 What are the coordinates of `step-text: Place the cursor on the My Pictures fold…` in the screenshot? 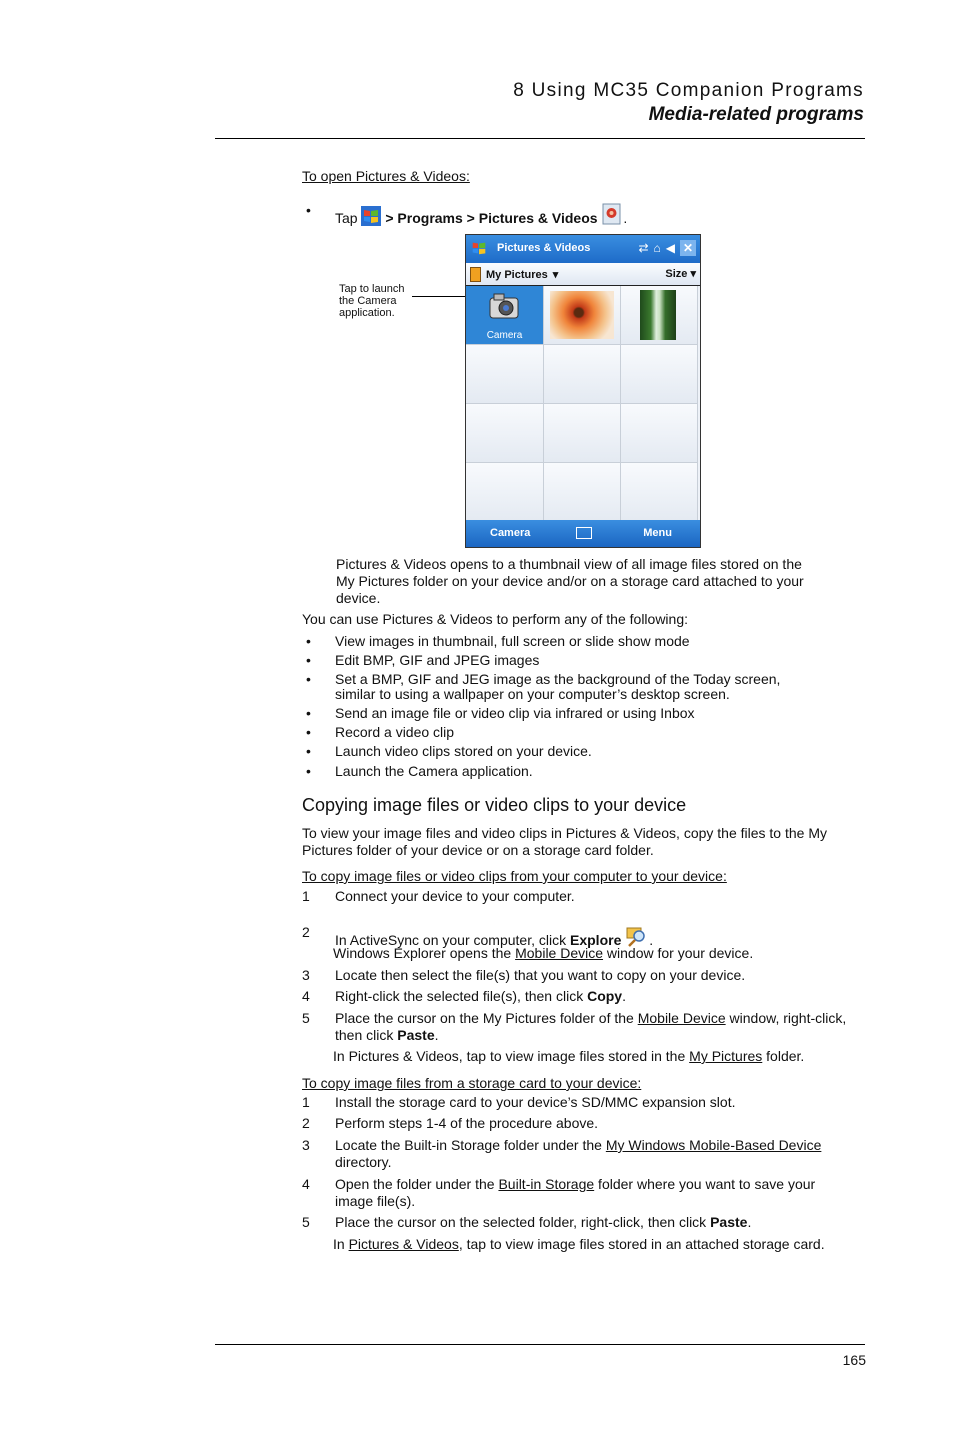 It's located at (590, 1018).